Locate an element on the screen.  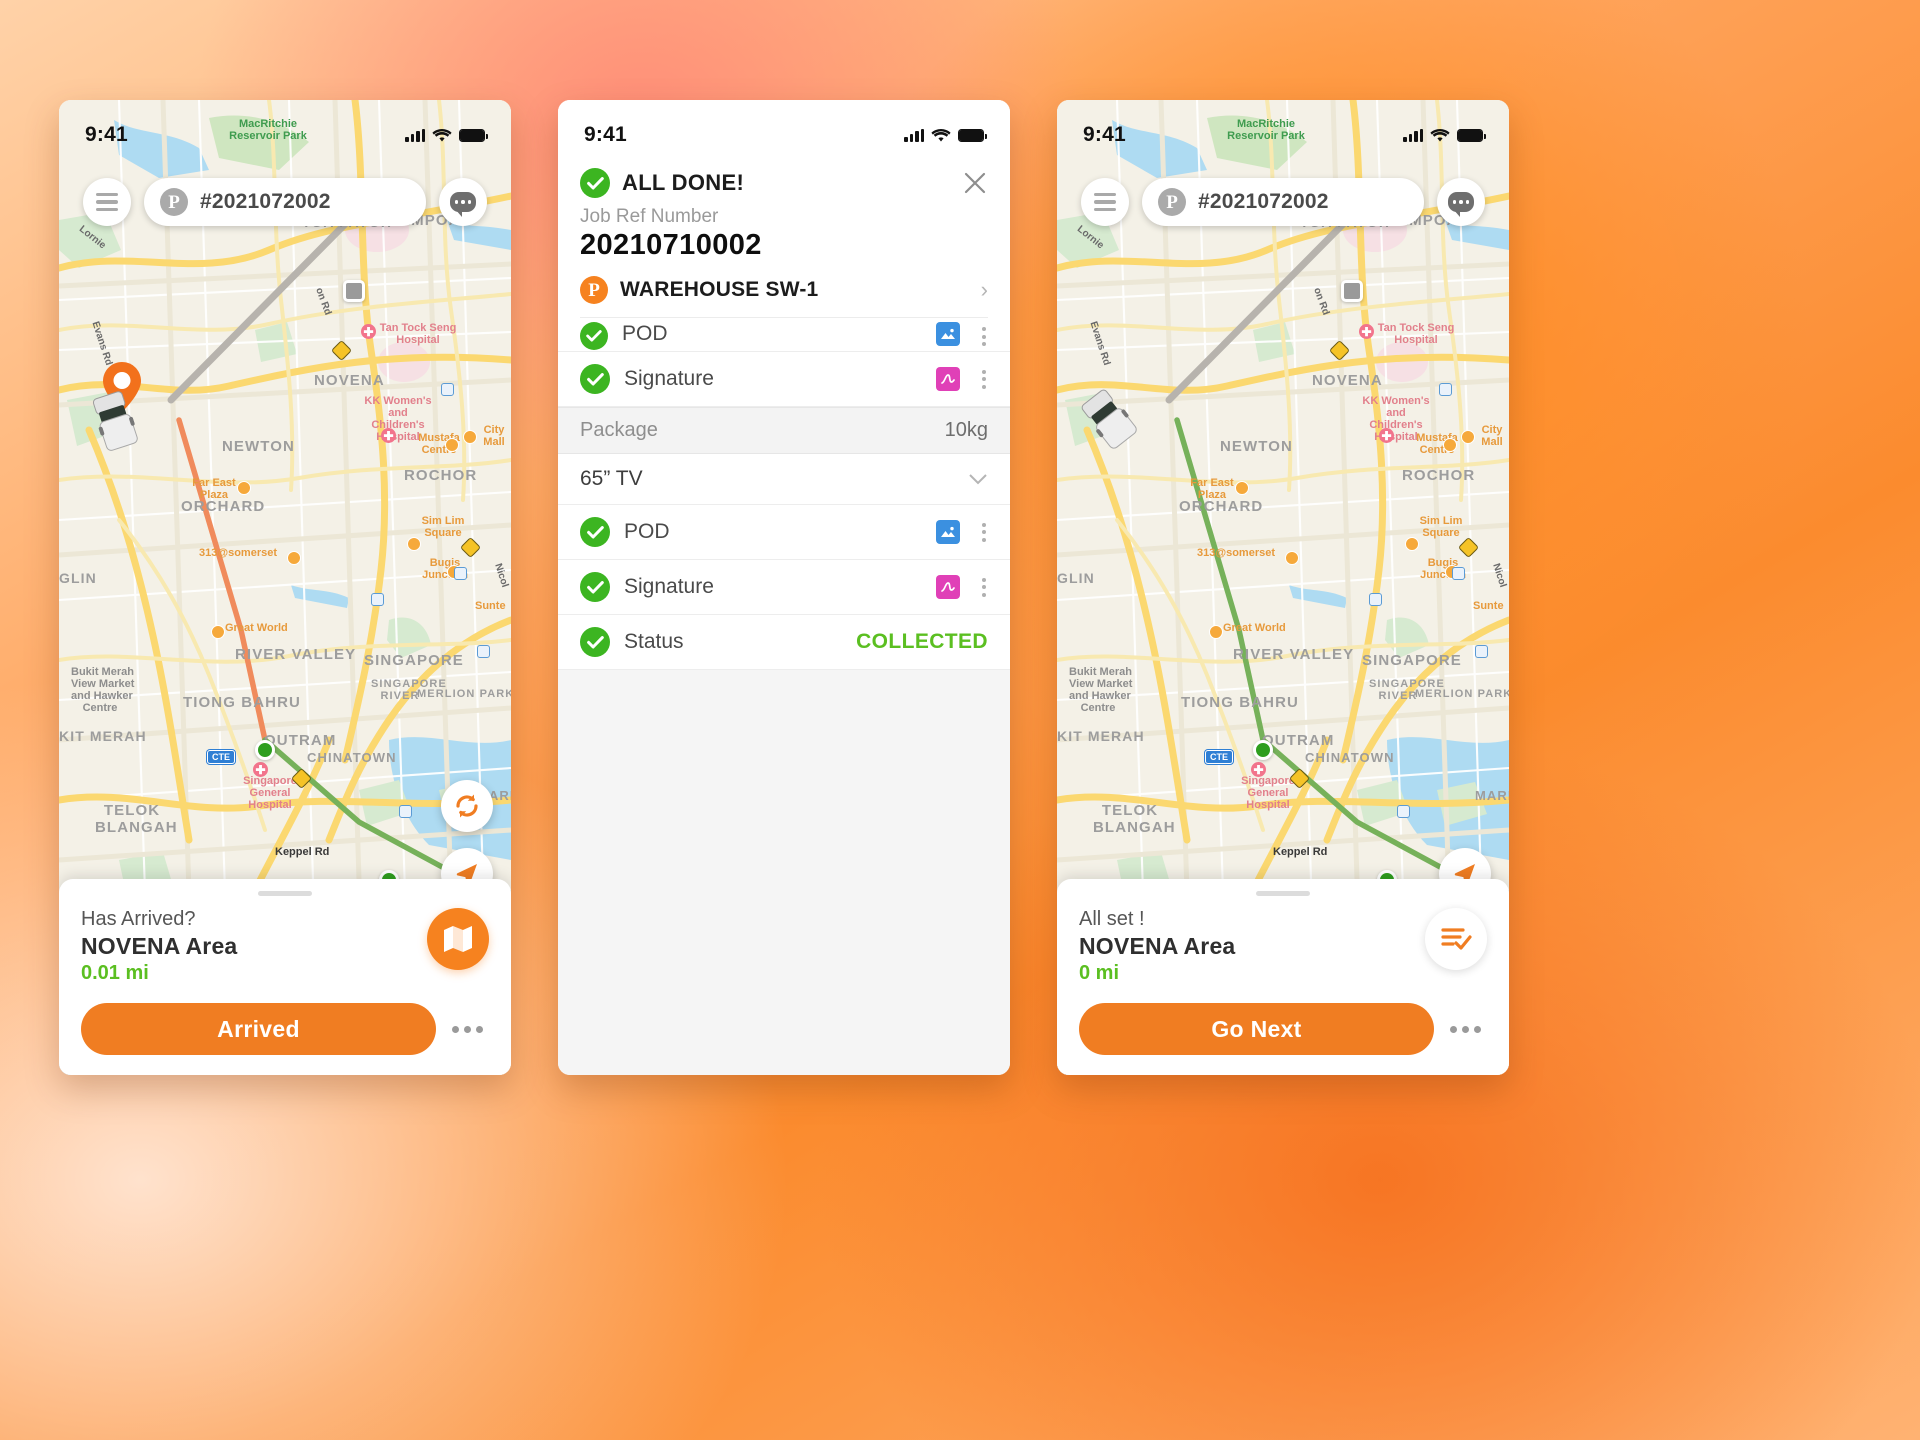
job-ref-value: 20210710002 is located at coordinates (671, 245).